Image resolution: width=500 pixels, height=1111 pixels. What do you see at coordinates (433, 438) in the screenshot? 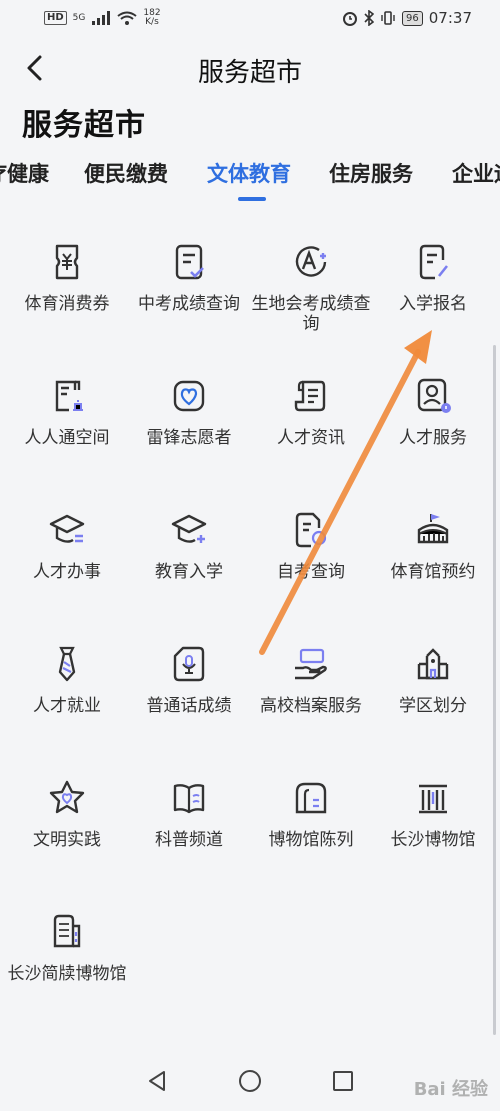
I see `service-label: 人才服务` at bounding box center [433, 438].